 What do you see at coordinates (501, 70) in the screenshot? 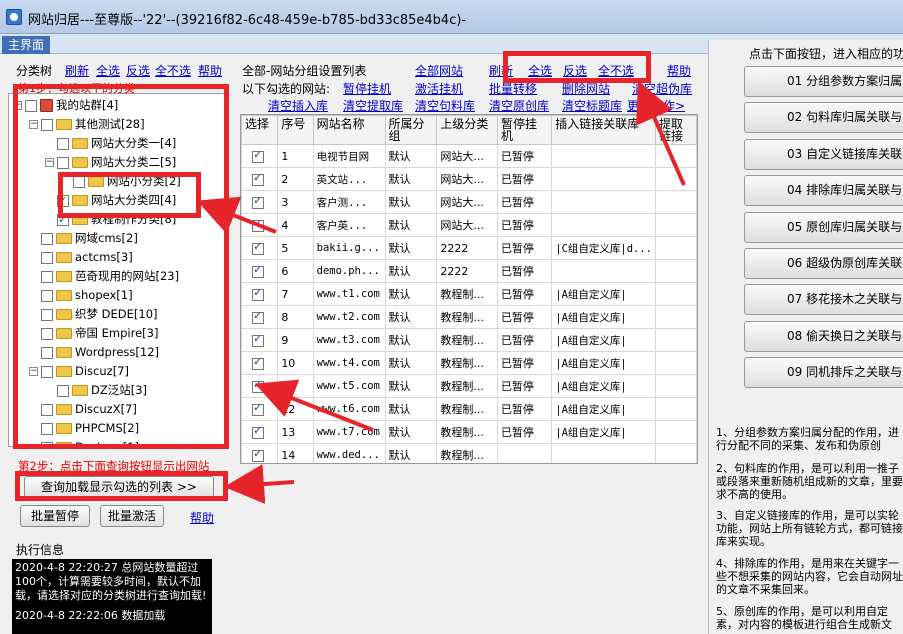
I see `list-refresh-link: 刷新` at bounding box center [501, 70].